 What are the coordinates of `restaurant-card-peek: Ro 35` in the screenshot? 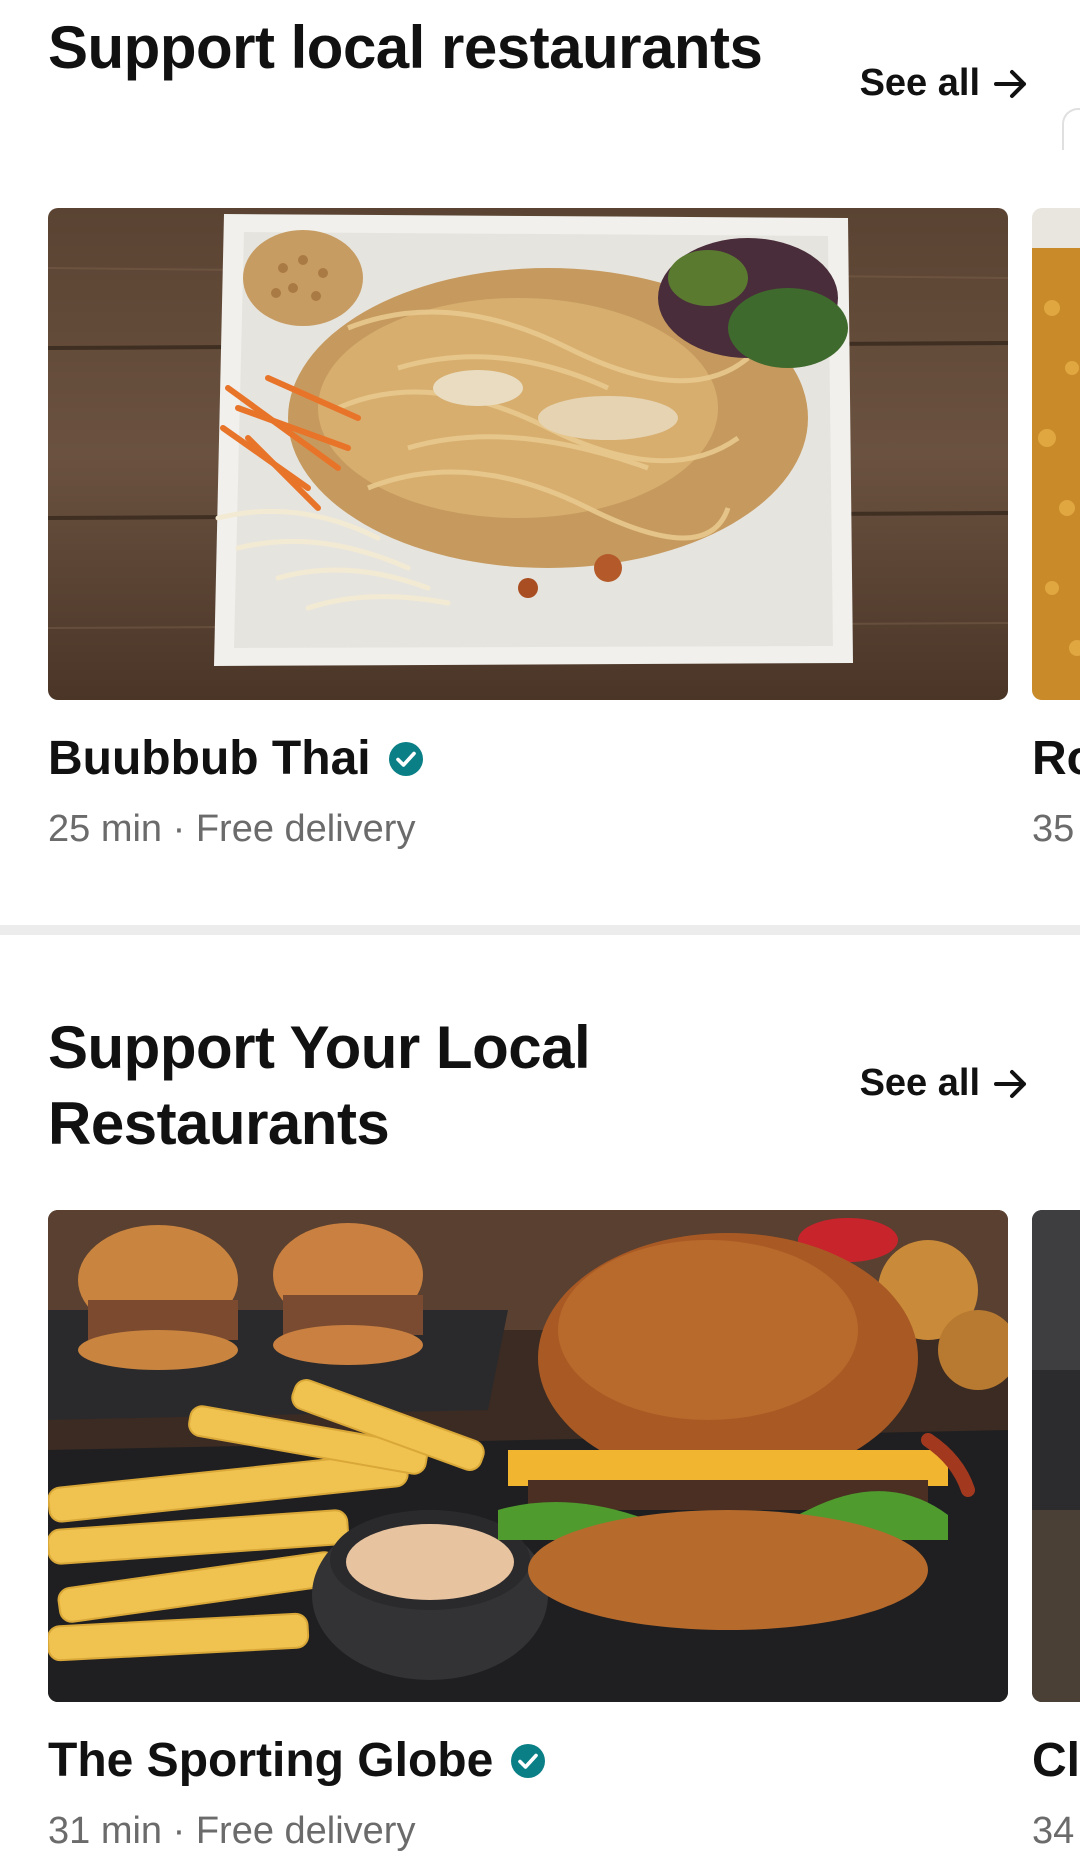 It's located at (1056, 530).